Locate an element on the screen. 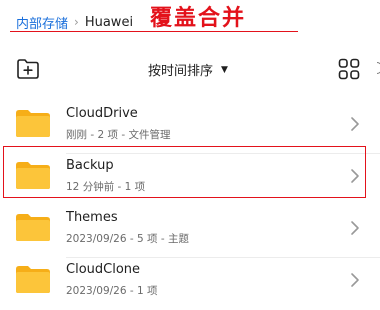 Image resolution: width=380 pixels, height=310 pixels. caret-down-icon: ▼ is located at coordinates (224, 69).